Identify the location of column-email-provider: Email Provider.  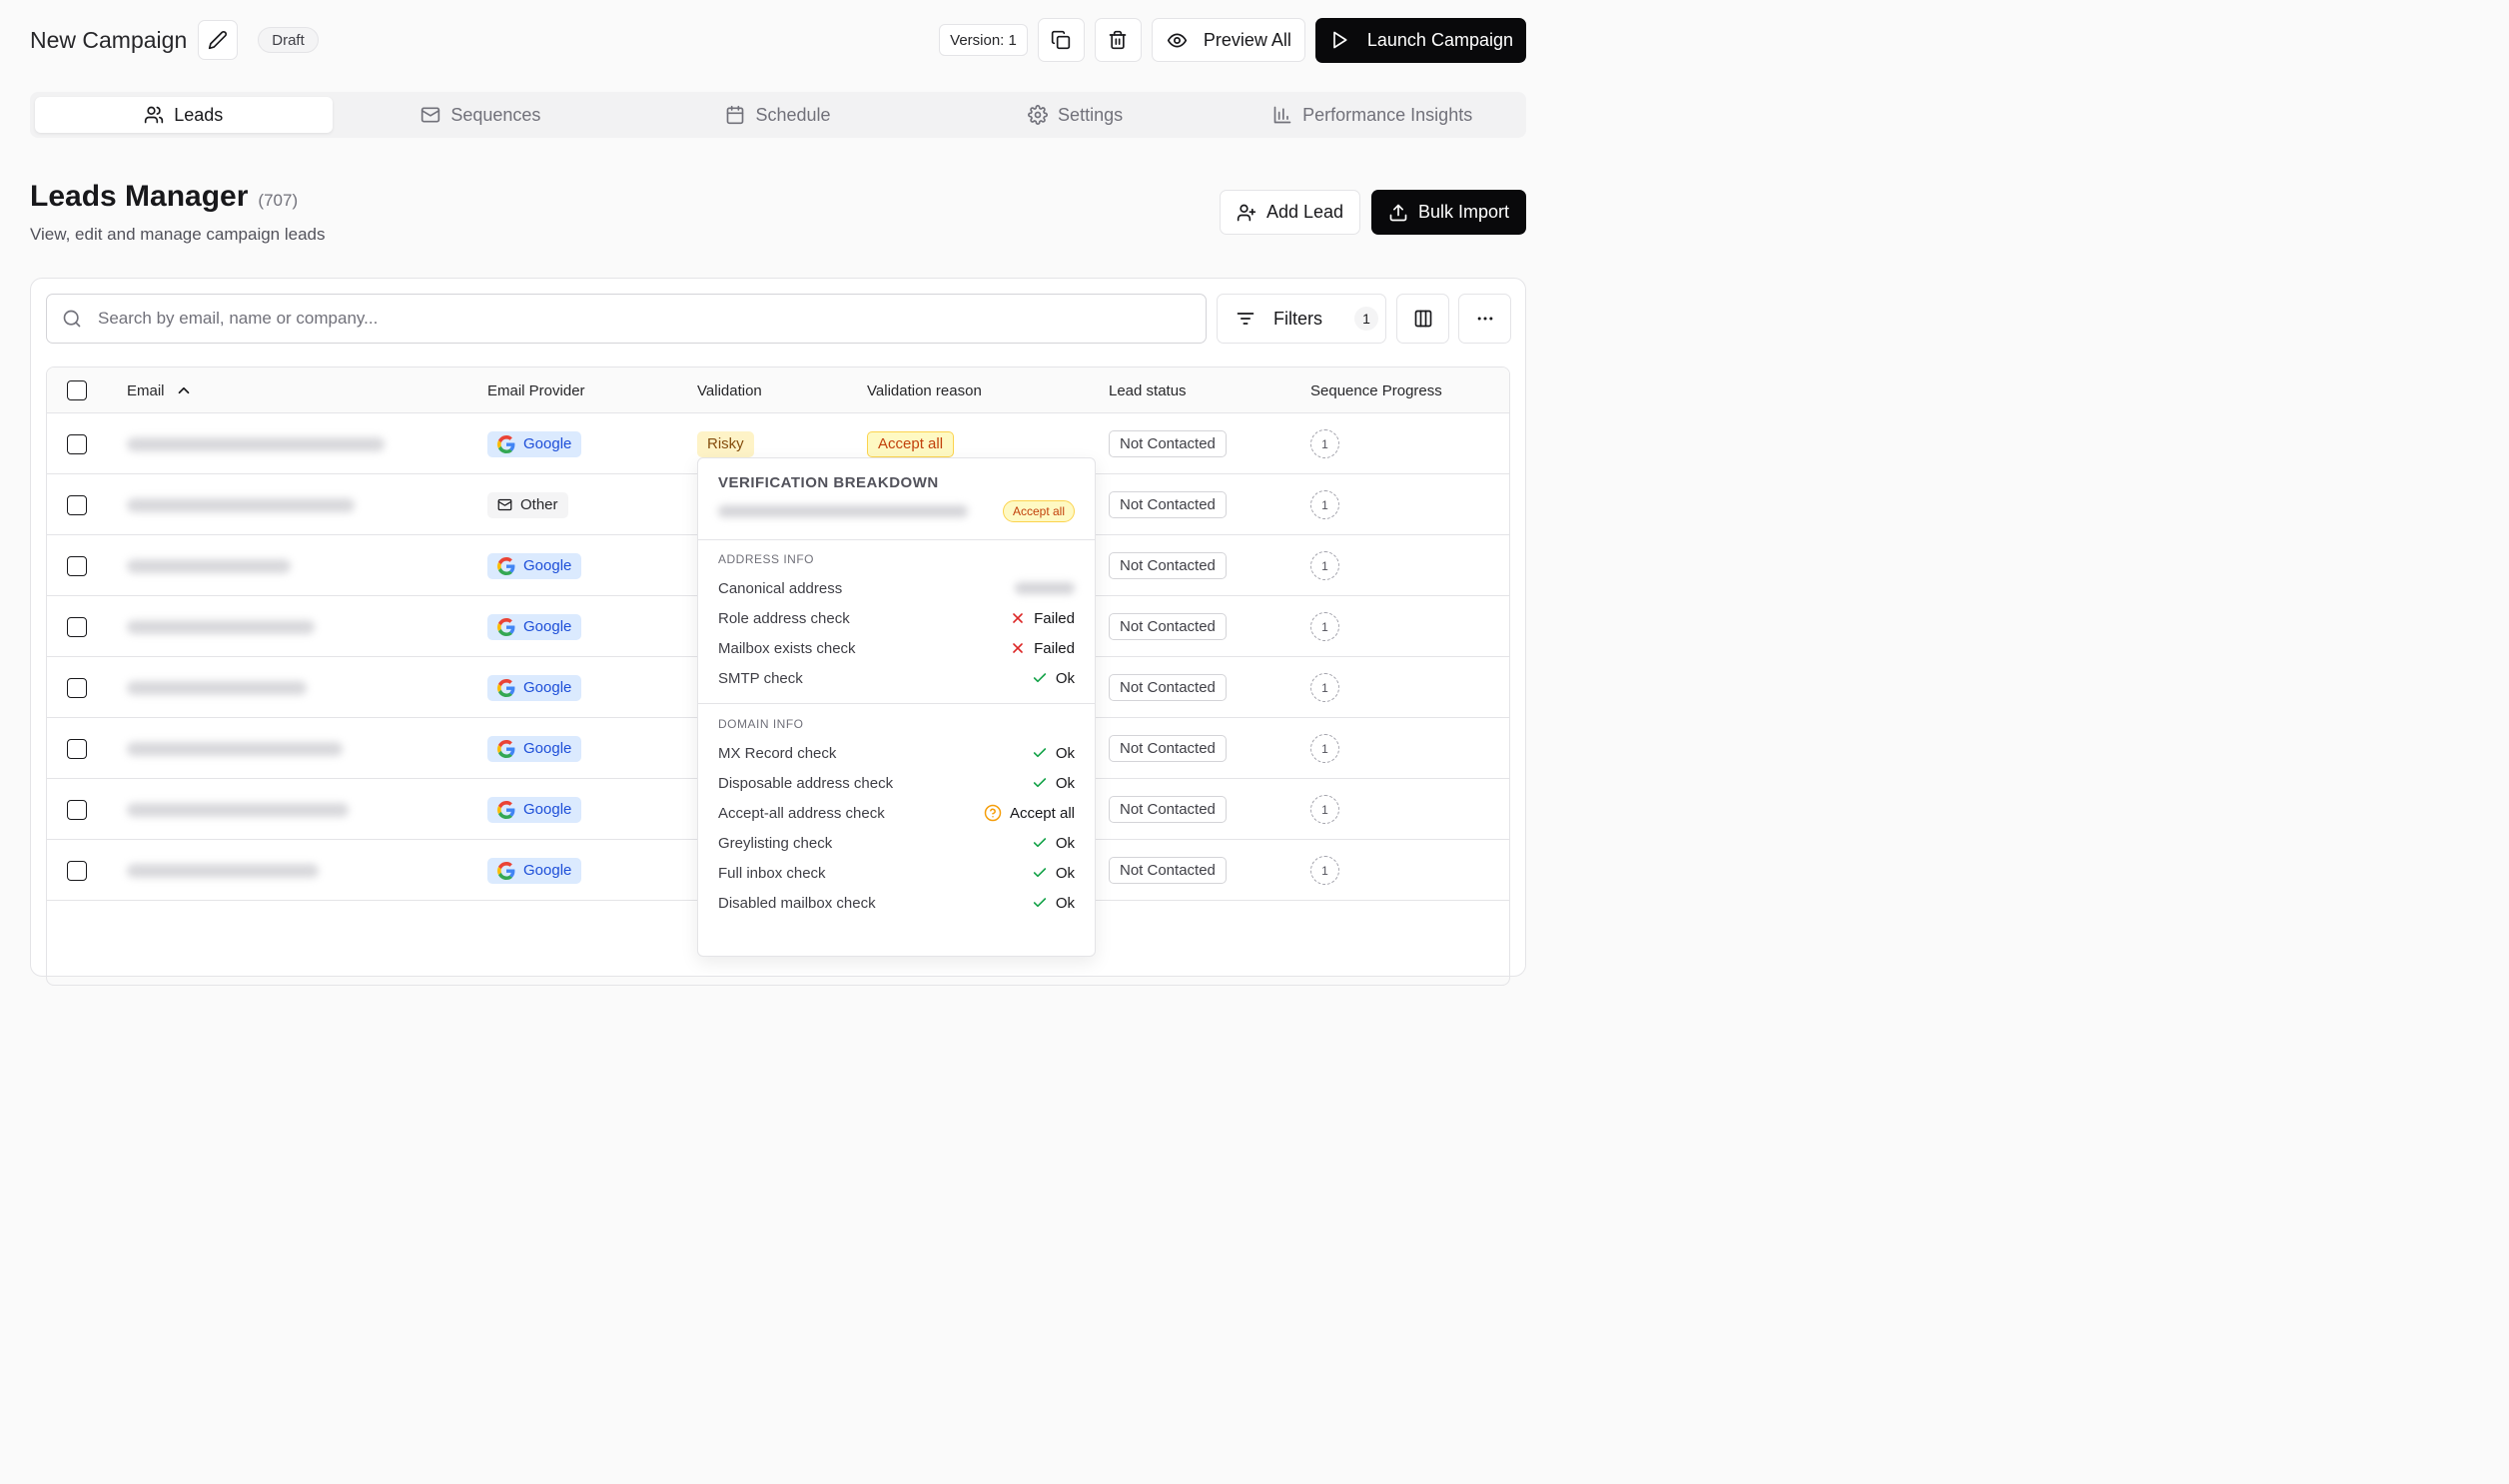
(536, 391).